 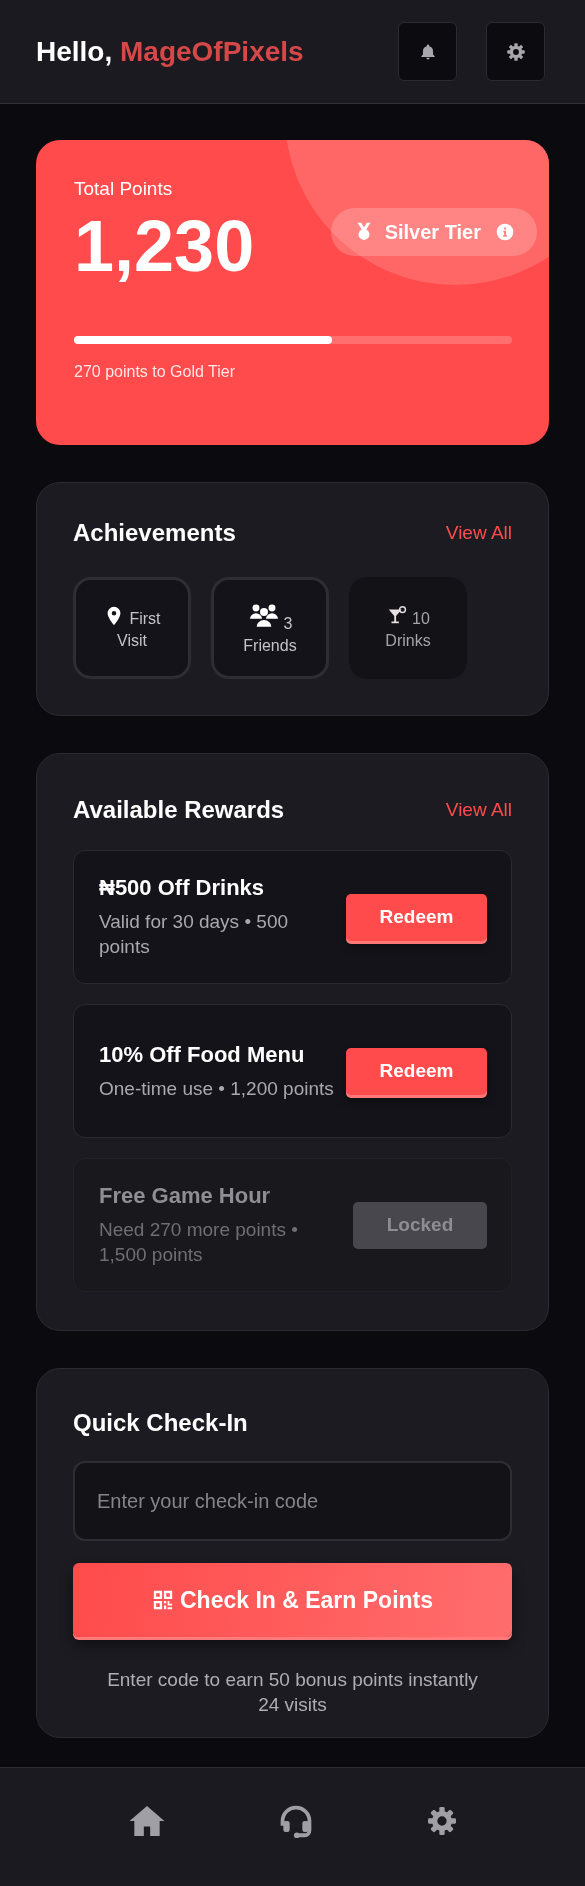 What do you see at coordinates (170, 51) in the screenshot?
I see `greeting-title: Hello, MageOfPixels` at bounding box center [170, 51].